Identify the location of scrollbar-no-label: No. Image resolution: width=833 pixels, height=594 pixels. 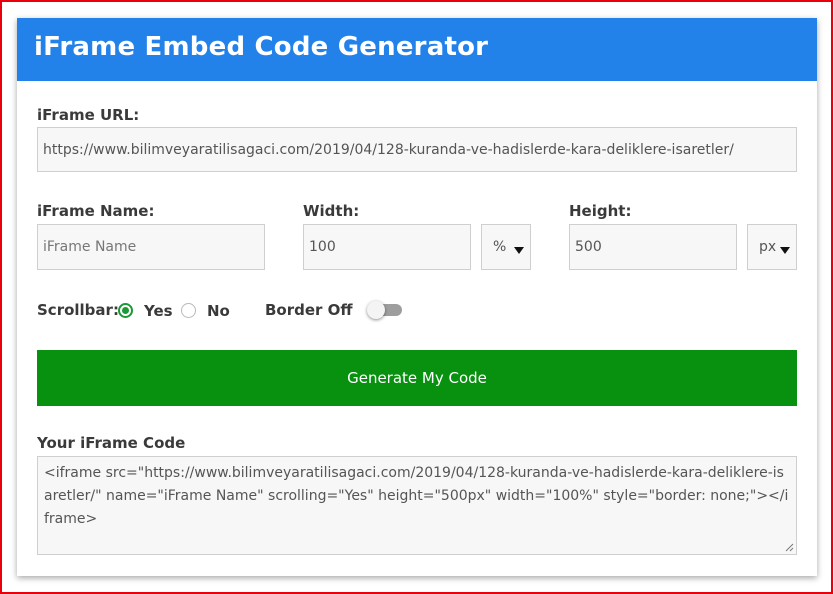
(218, 311).